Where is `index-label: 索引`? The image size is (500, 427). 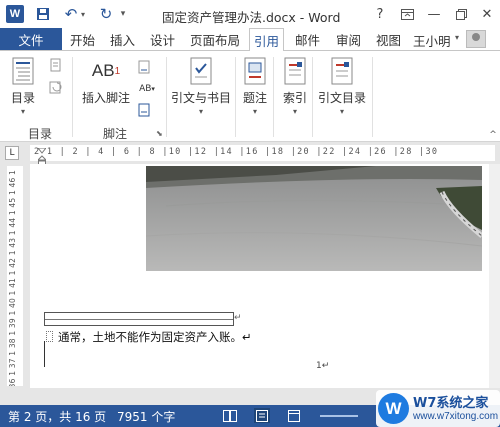
index-label: 索引 is located at coordinates (294, 98).